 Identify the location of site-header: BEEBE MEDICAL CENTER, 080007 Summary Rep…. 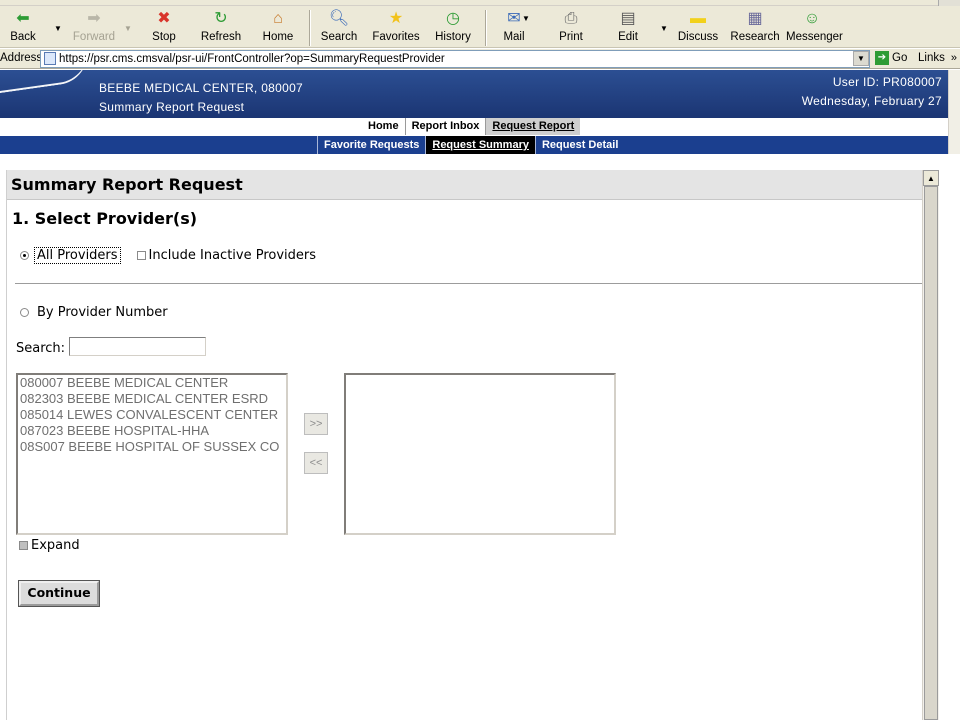
(474, 94).